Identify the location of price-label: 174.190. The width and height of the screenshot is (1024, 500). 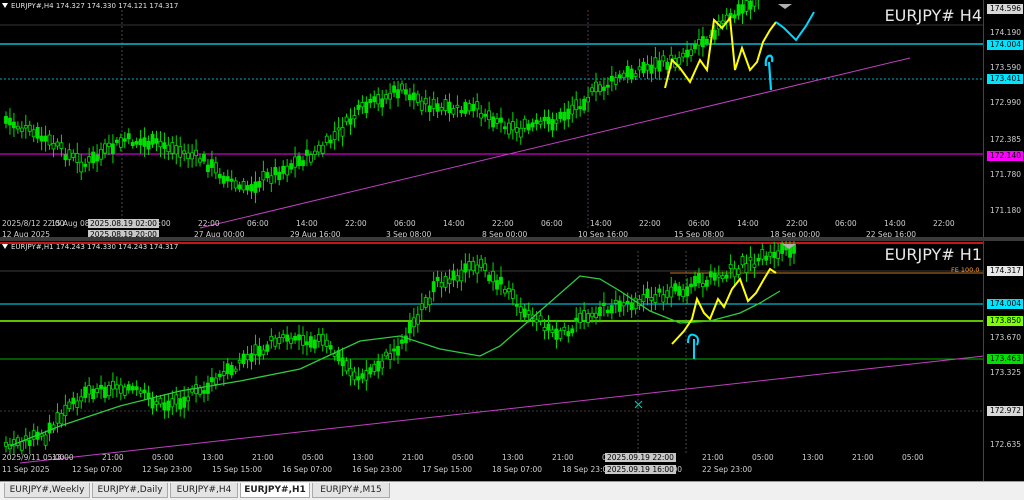
(1005, 32).